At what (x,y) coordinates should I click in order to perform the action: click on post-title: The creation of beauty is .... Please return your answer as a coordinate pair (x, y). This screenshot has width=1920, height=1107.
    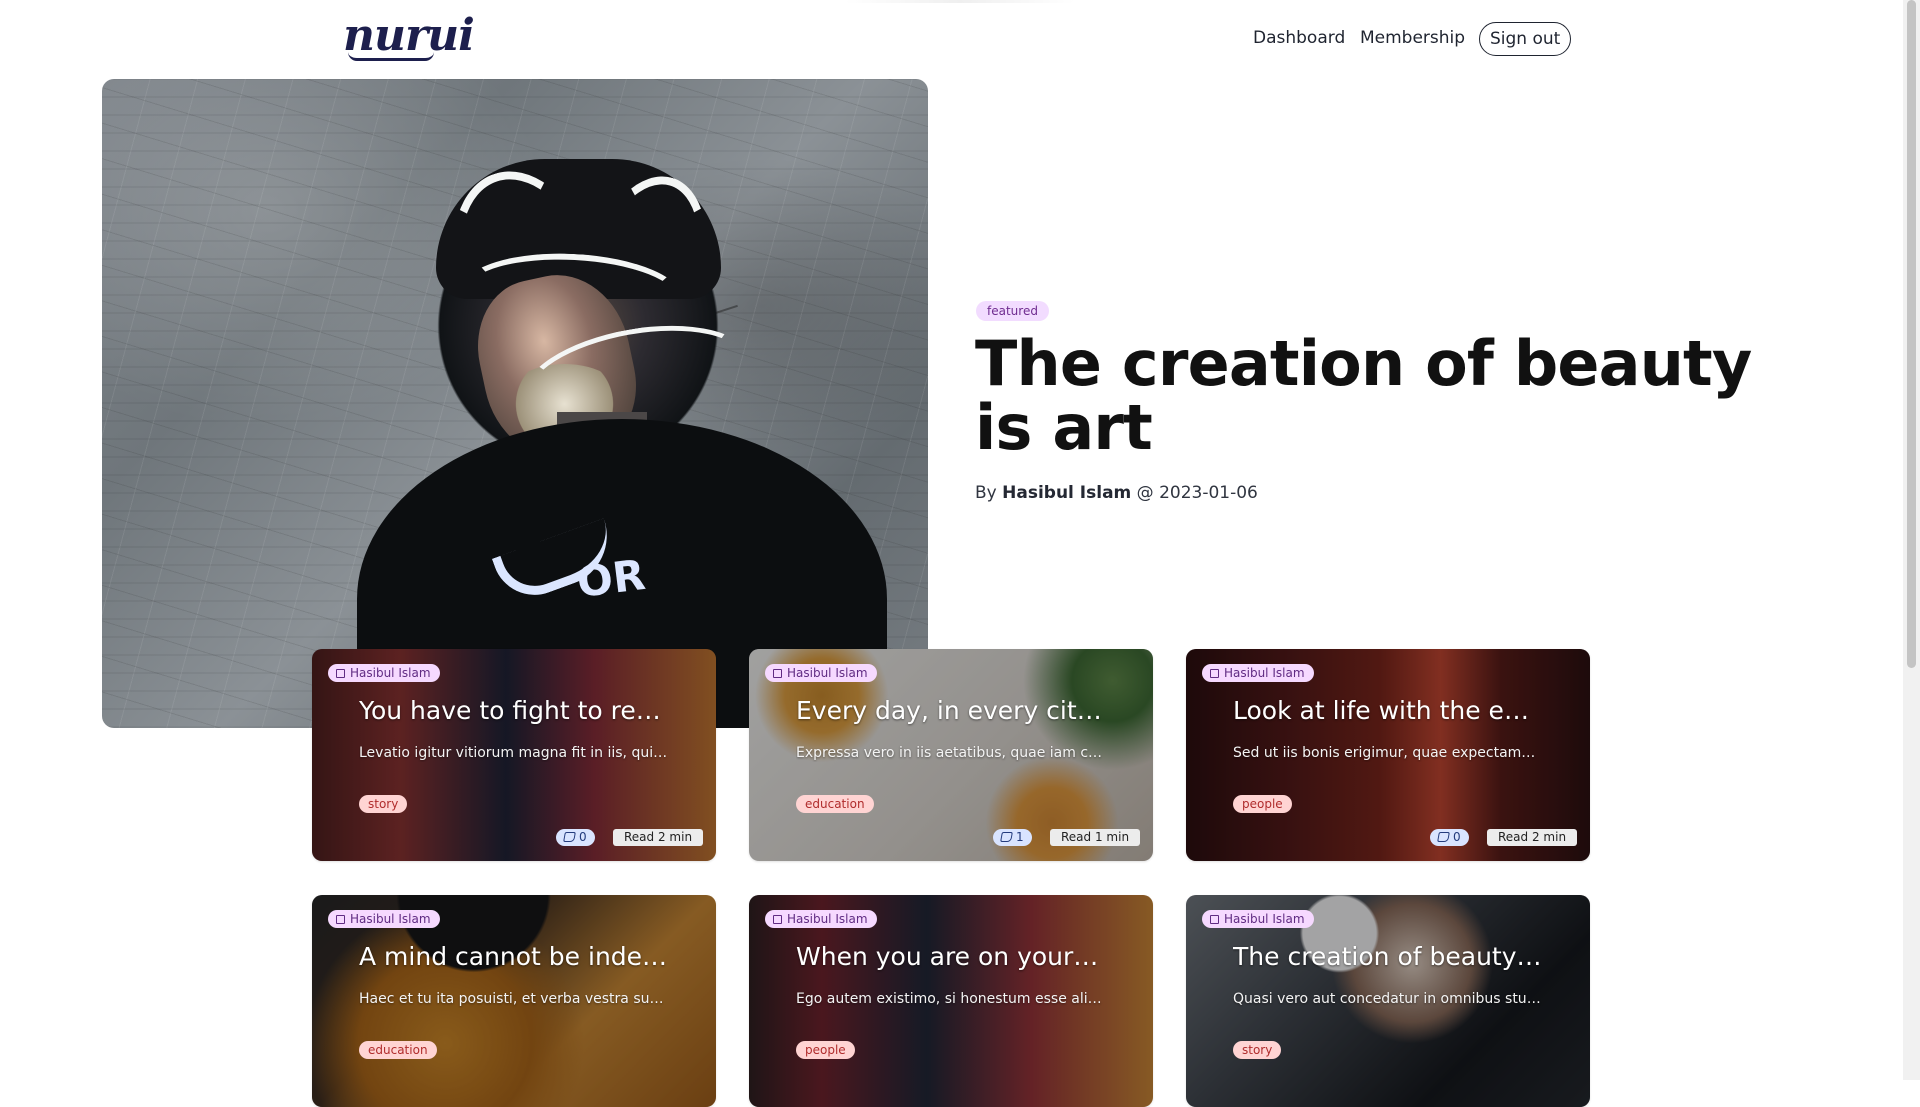
    Looking at the image, I should click on (1388, 957).